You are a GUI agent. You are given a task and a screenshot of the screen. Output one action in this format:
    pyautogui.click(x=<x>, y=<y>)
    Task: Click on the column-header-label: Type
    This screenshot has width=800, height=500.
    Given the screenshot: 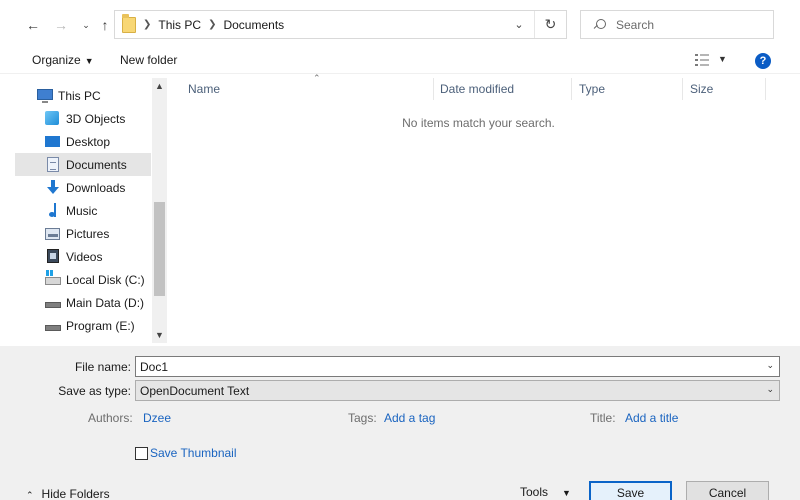 What is the action you would take?
    pyautogui.click(x=592, y=89)
    